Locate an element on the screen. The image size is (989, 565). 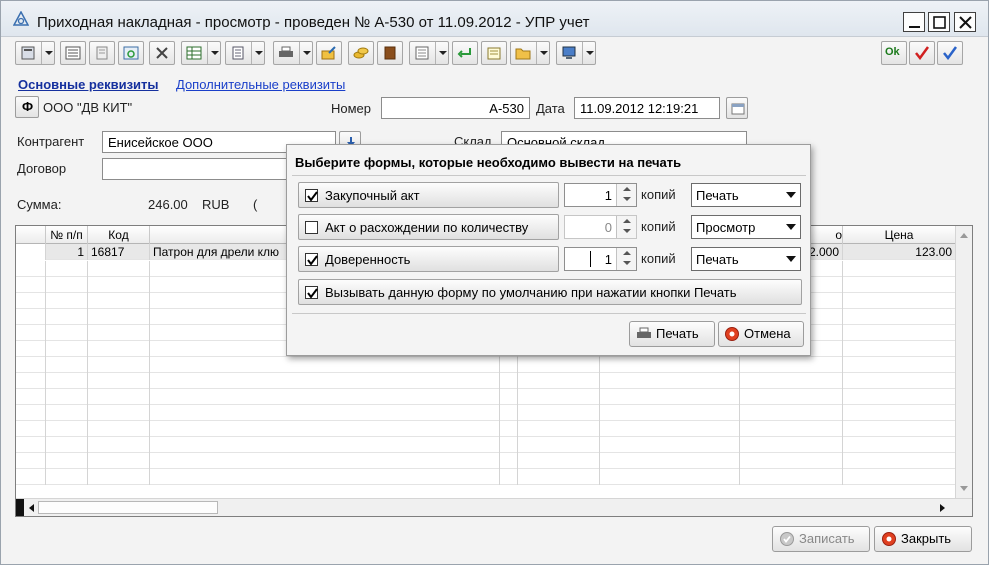
delete-button is located at coordinates (162, 53).